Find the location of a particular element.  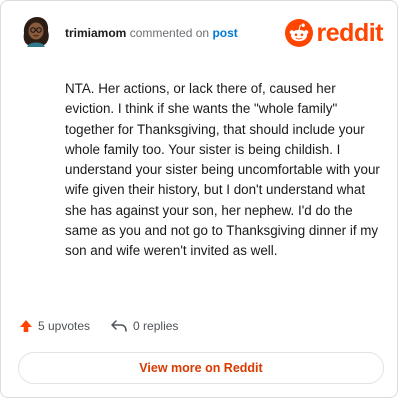

avatar is located at coordinates (36, 31).